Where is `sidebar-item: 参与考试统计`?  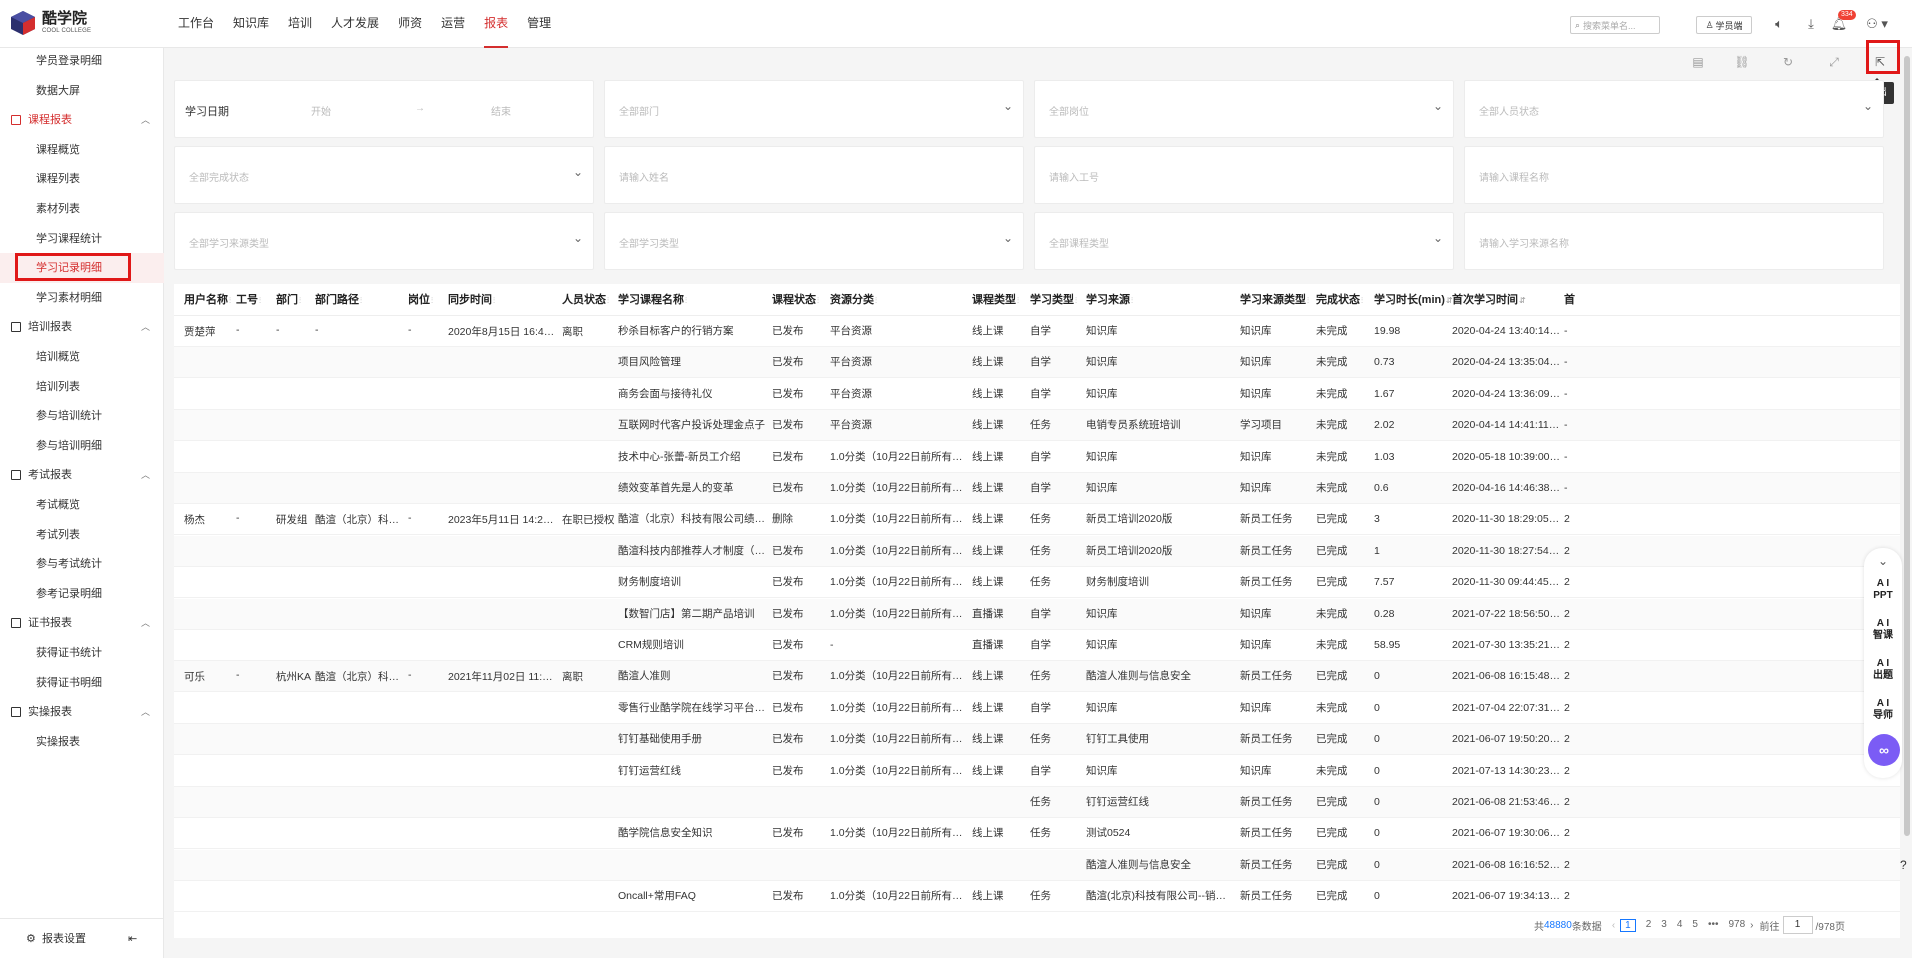
sidebar-item: 参与考试统计 is located at coordinates (82, 564).